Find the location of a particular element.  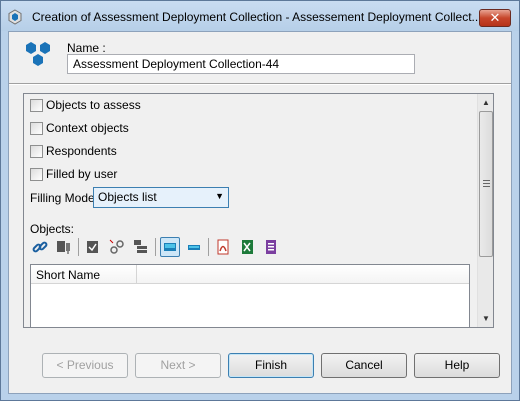

objects-label: Objects: is located at coordinates (52, 229).